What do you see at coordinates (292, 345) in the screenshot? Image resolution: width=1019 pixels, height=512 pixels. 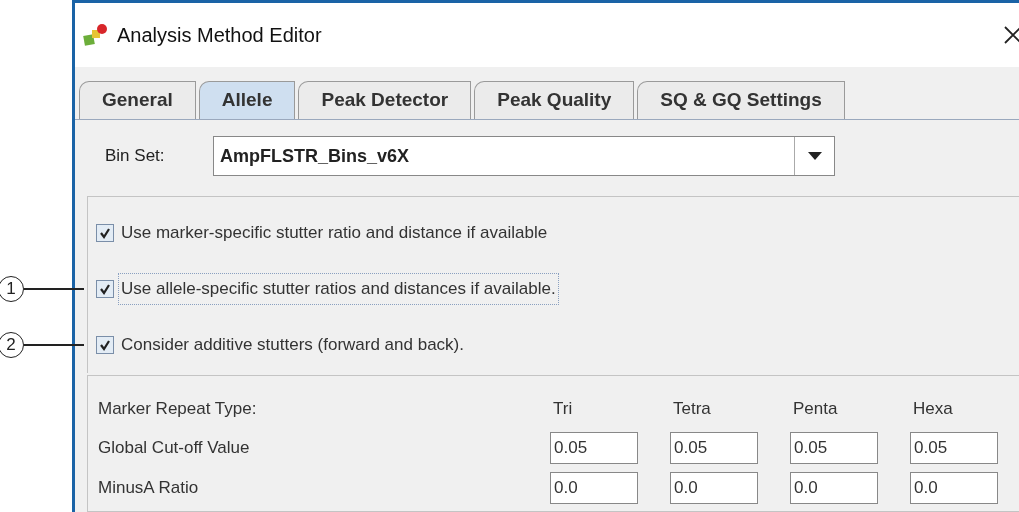 I see `option-label: Consider additive stutters (forward and back).` at bounding box center [292, 345].